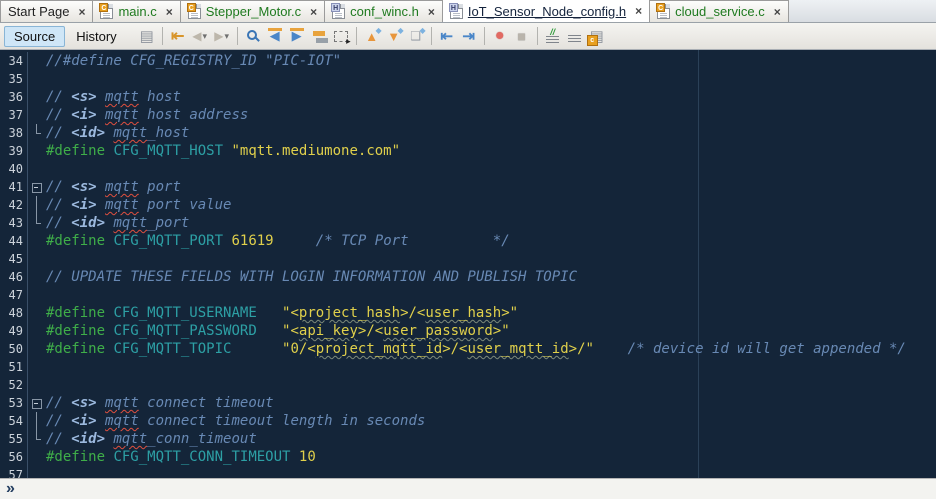 The image size is (936, 499). I want to click on tab-cloud-service-c: Ccloud_service.c, so click(719, 11).